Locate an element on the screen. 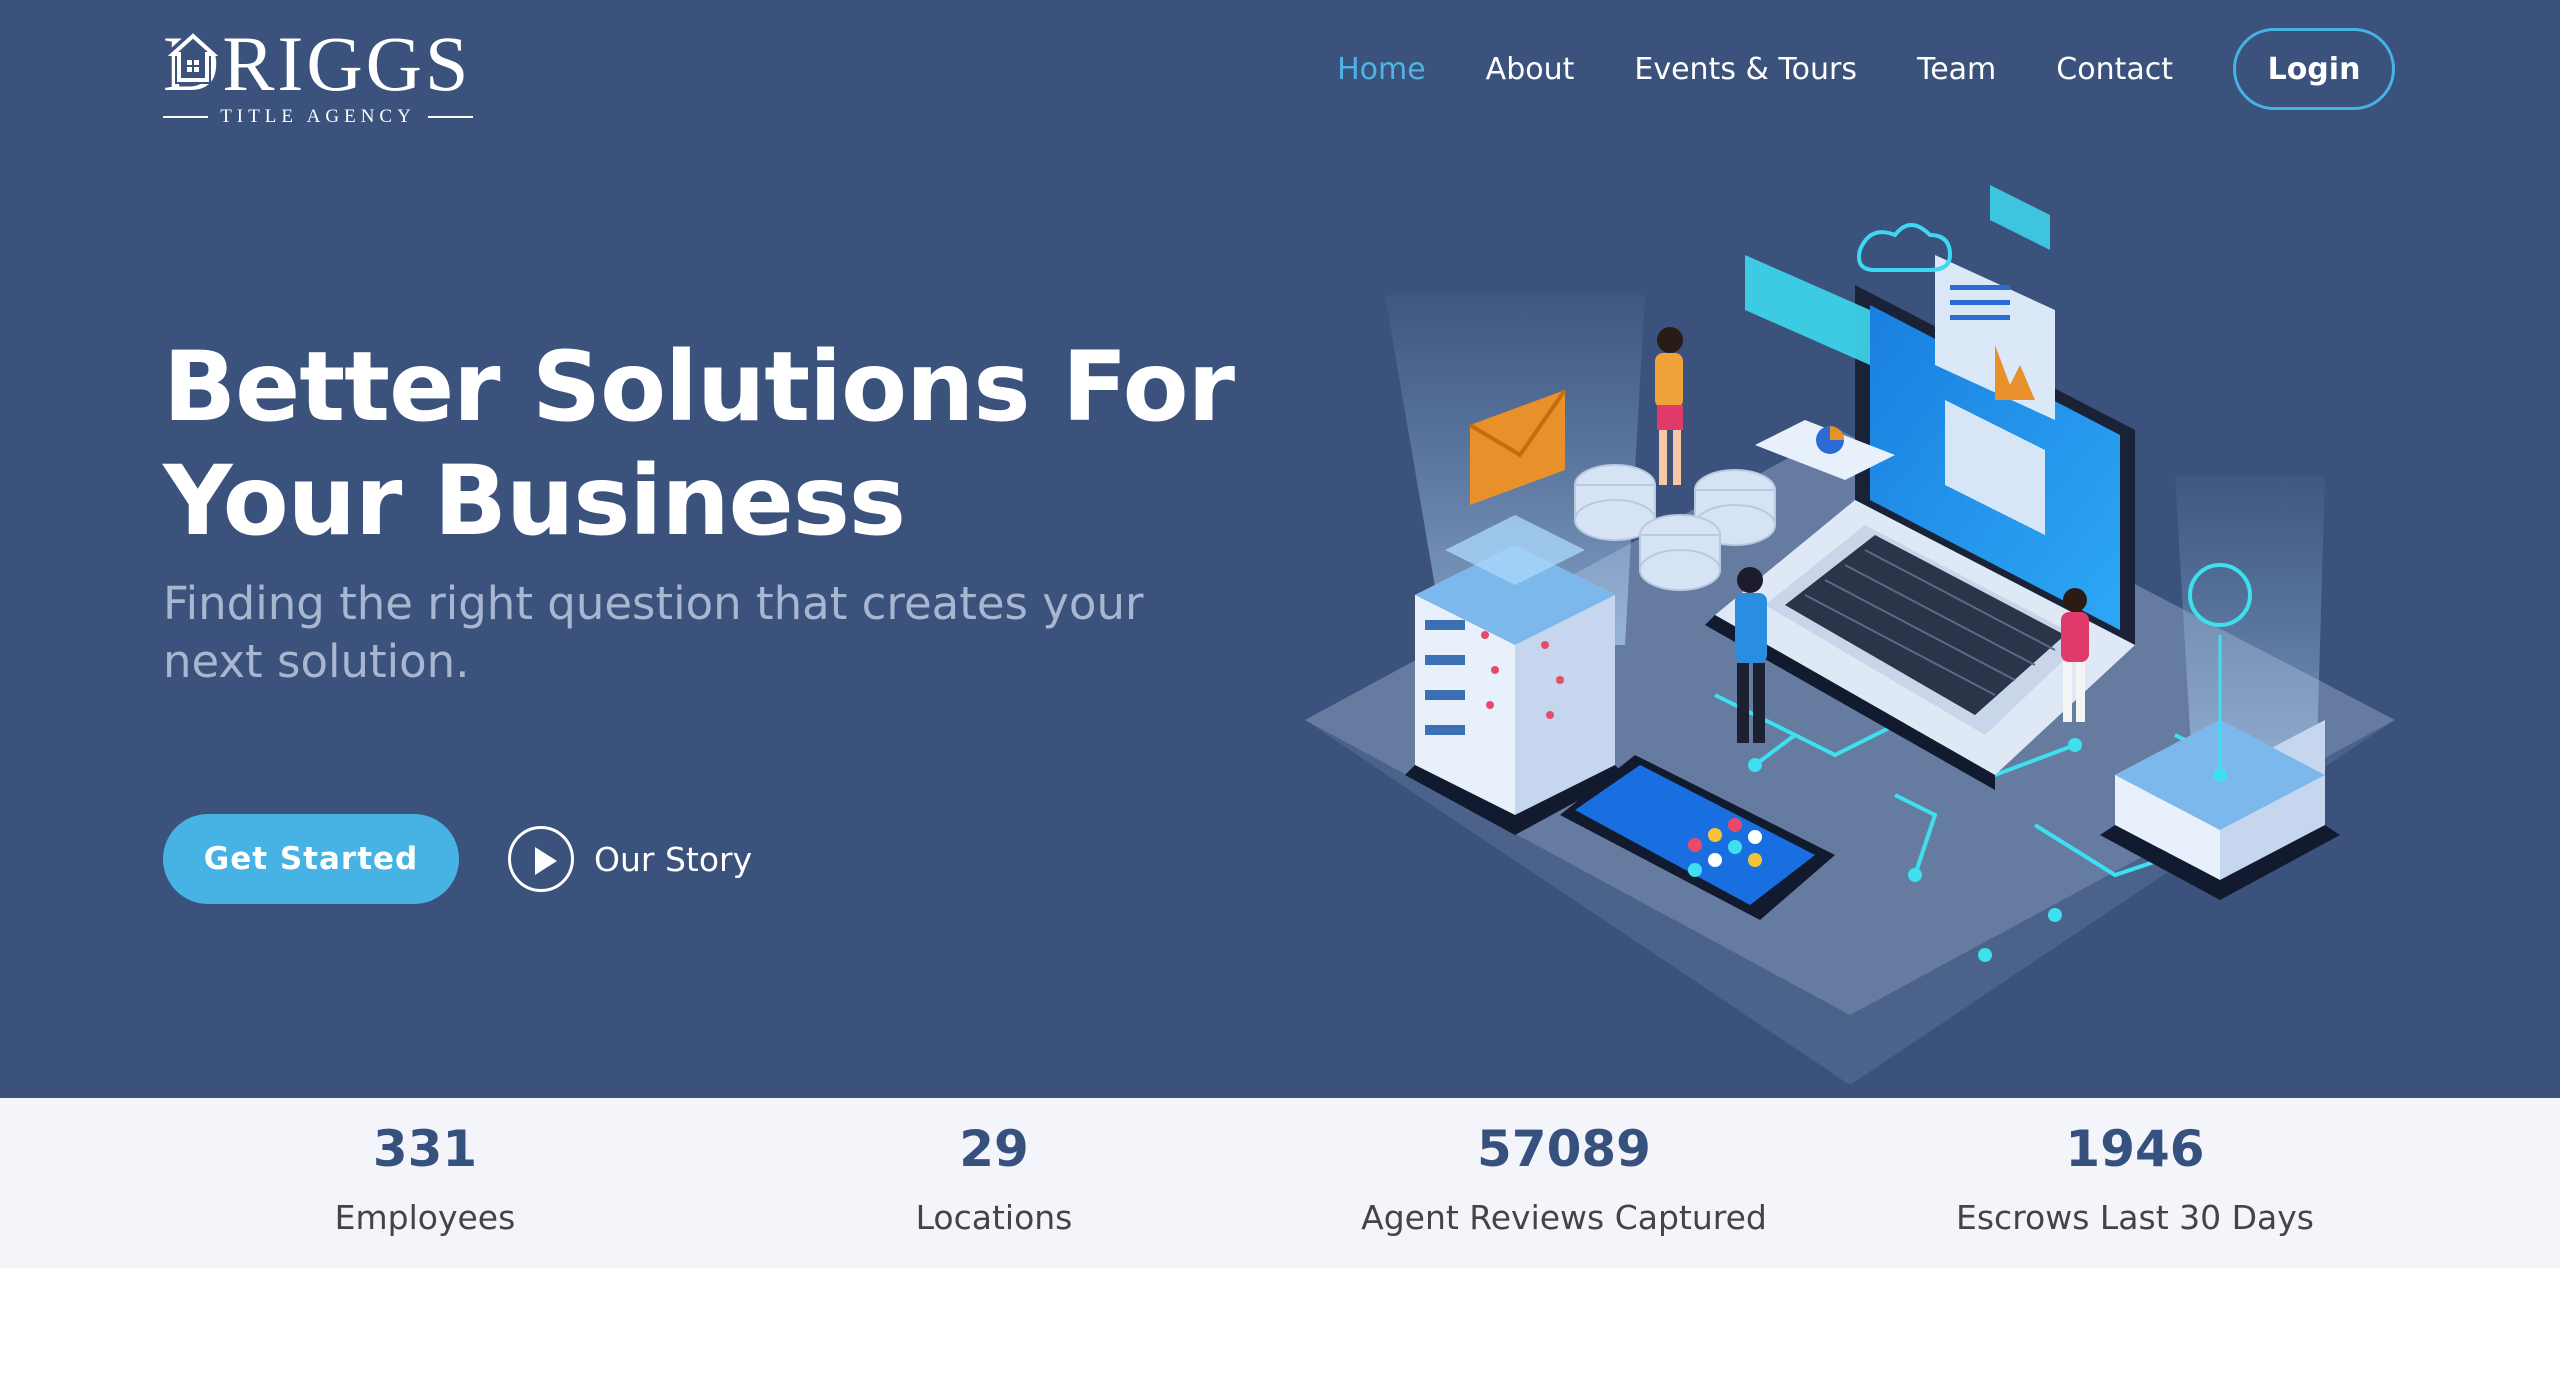 Image resolution: width=2560 pixels, height=1374 pixels. hero-title: Better Solutions For Your Business is located at coordinates (713, 444).